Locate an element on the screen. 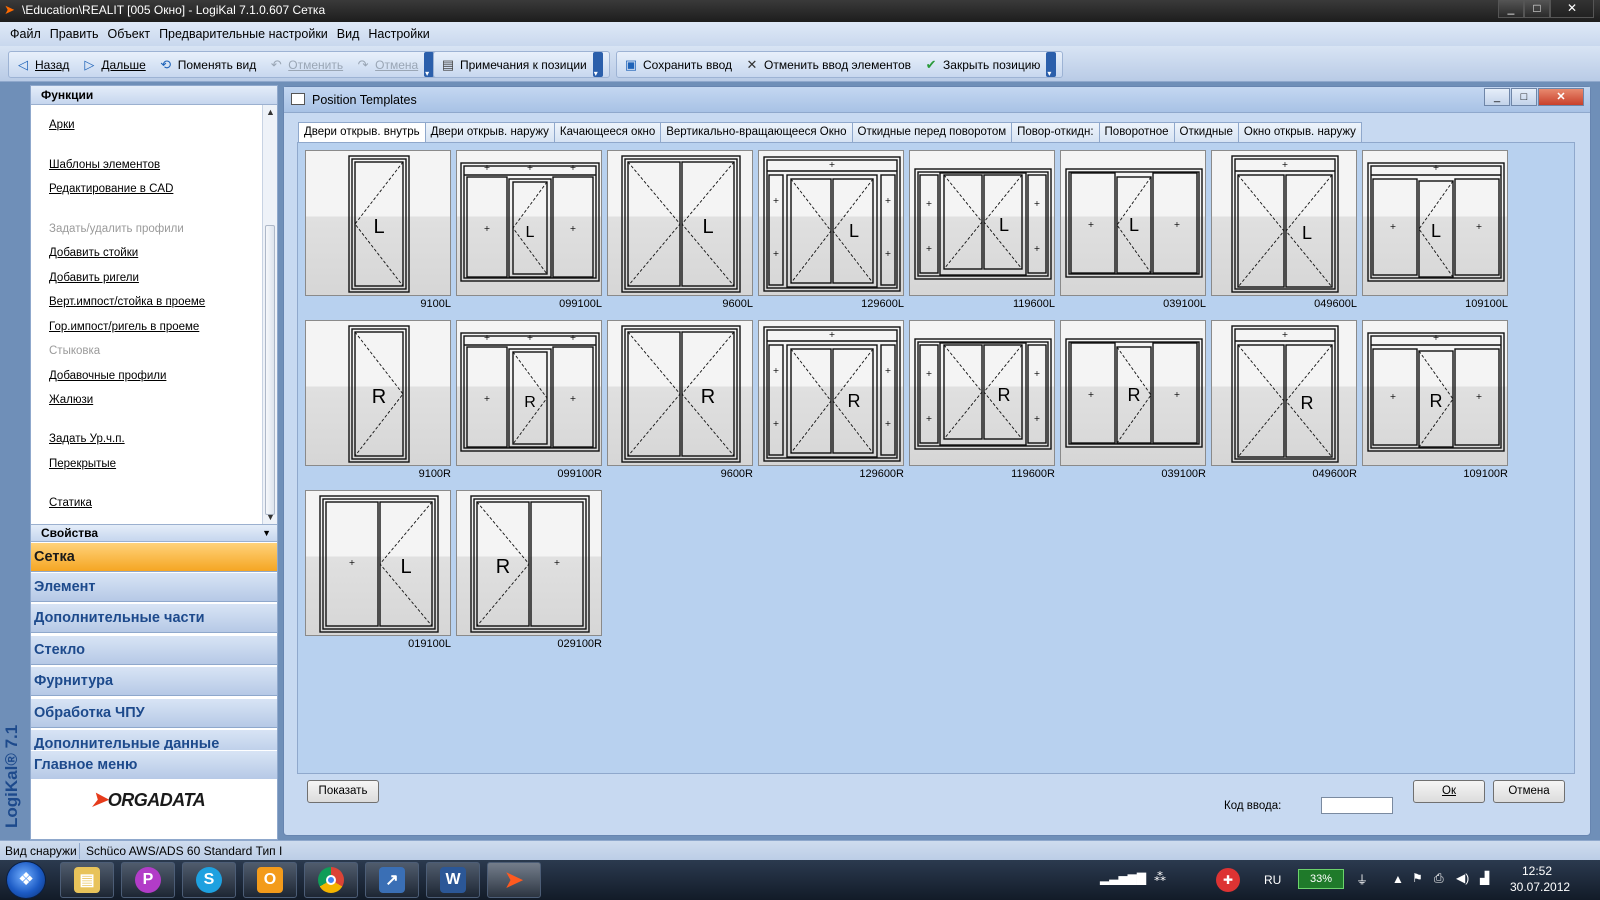  network-icon: ▟ is located at coordinates (1484, 878).